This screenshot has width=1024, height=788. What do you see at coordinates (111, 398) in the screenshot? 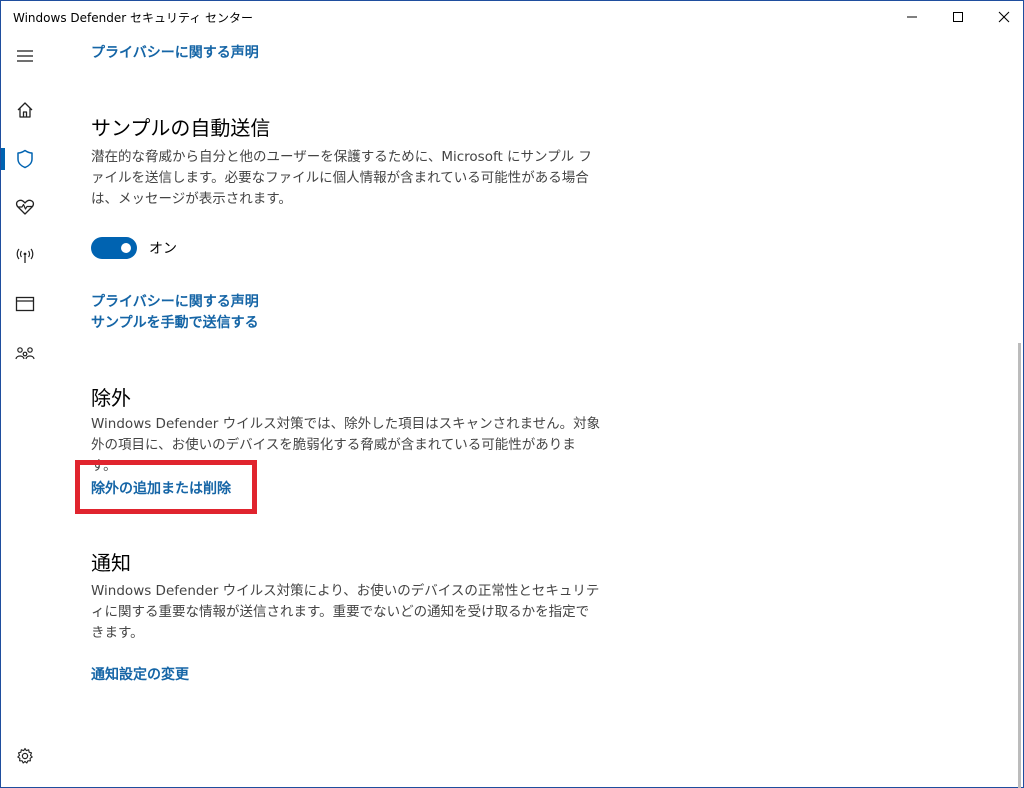
I see `exclusions-heading: 除外` at bounding box center [111, 398].